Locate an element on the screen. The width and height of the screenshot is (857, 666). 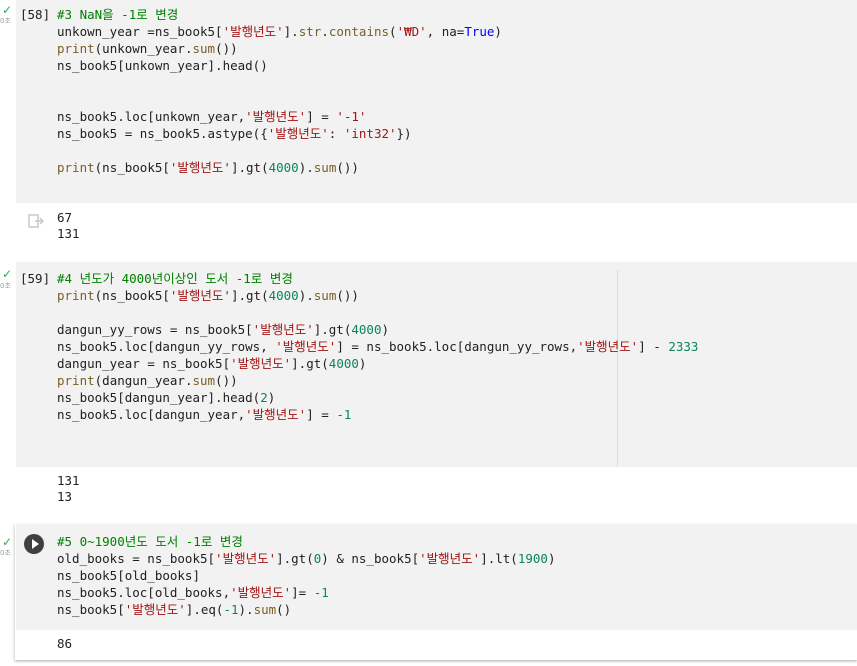
code-line: #5 0~1900년도 도서 -1로 변경 is located at coordinates (306, 541).